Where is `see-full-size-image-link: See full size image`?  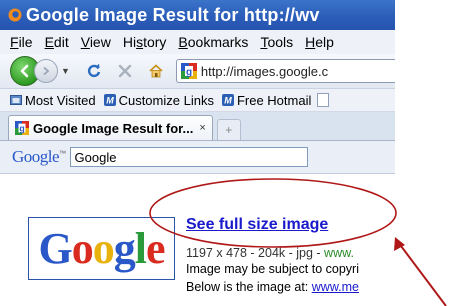 see-full-size-image-link: See full size image is located at coordinates (257, 225).